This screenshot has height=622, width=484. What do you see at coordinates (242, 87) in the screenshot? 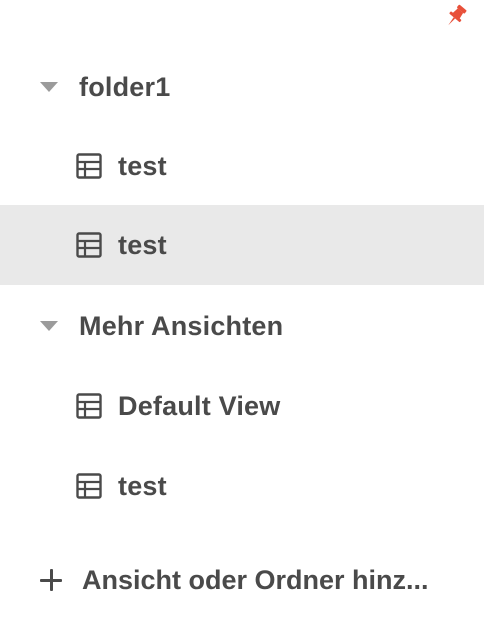
I see `folder-row-folder1: folder1` at bounding box center [242, 87].